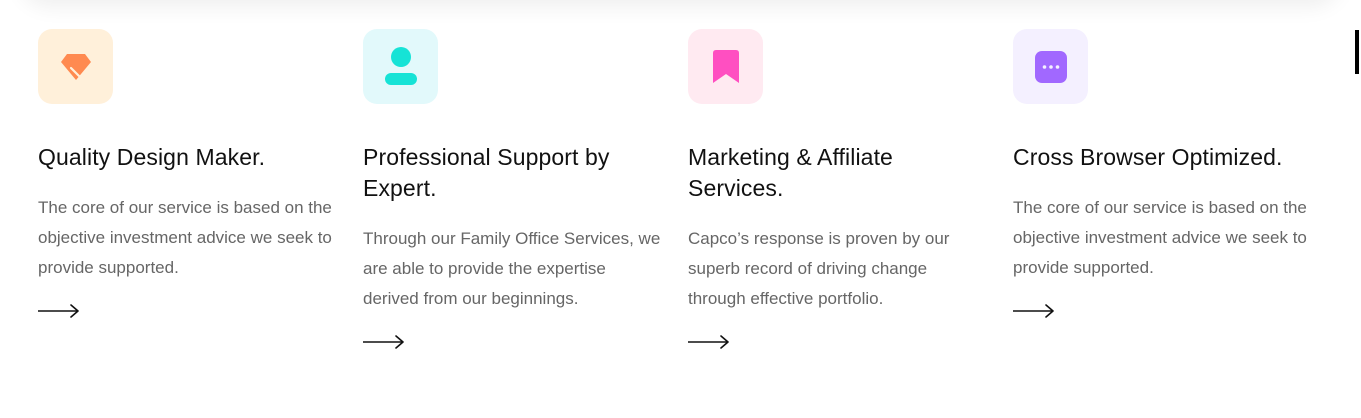 The width and height of the screenshot is (1361, 418). I want to click on chat-bubble-icon, so click(1050, 66).